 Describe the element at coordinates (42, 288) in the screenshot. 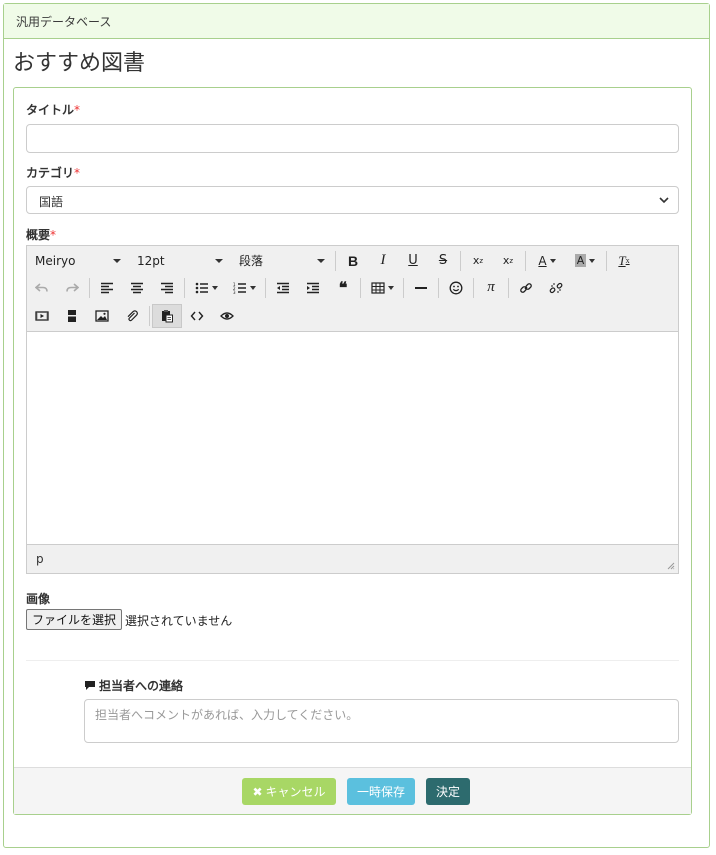

I see `undo-icon` at that location.